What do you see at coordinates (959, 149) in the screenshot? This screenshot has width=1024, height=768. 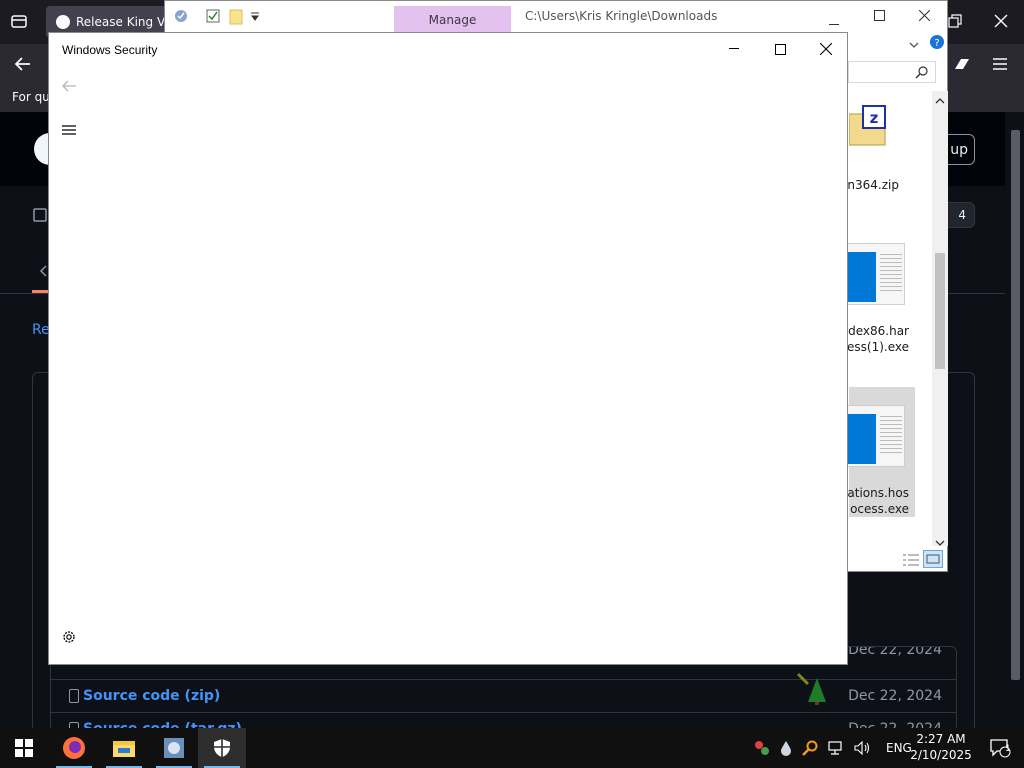 I see `sign-up-label: up` at bounding box center [959, 149].